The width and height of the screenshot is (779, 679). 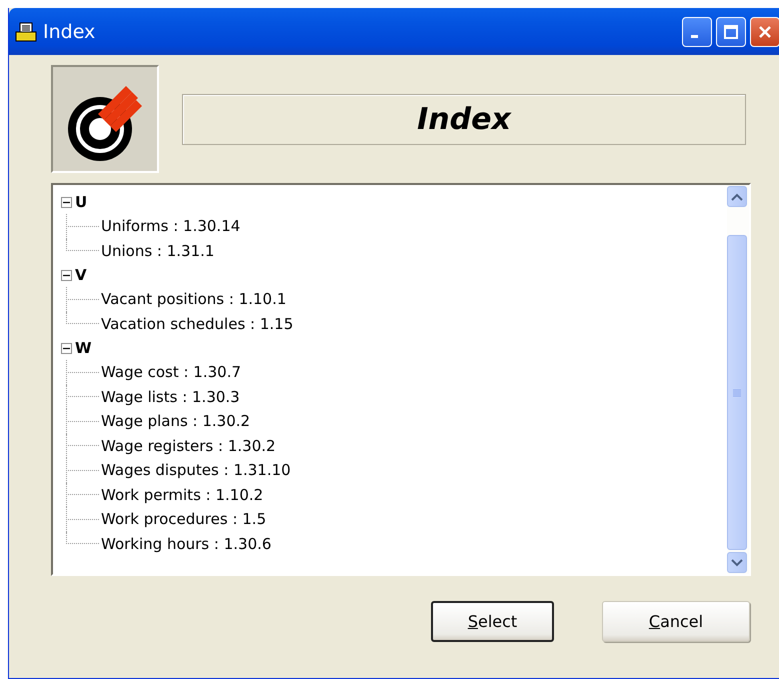 What do you see at coordinates (186, 543) in the screenshot?
I see `tree-item: Working hours : 1.30.6` at bounding box center [186, 543].